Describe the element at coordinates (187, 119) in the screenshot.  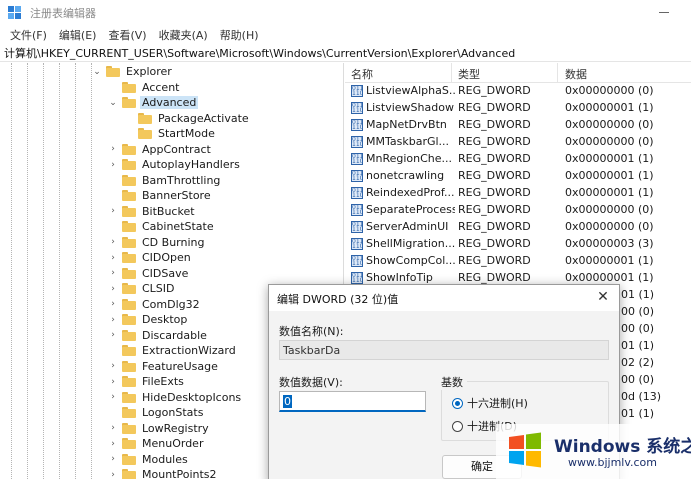
I see `tree-item: PackageActivate` at that location.